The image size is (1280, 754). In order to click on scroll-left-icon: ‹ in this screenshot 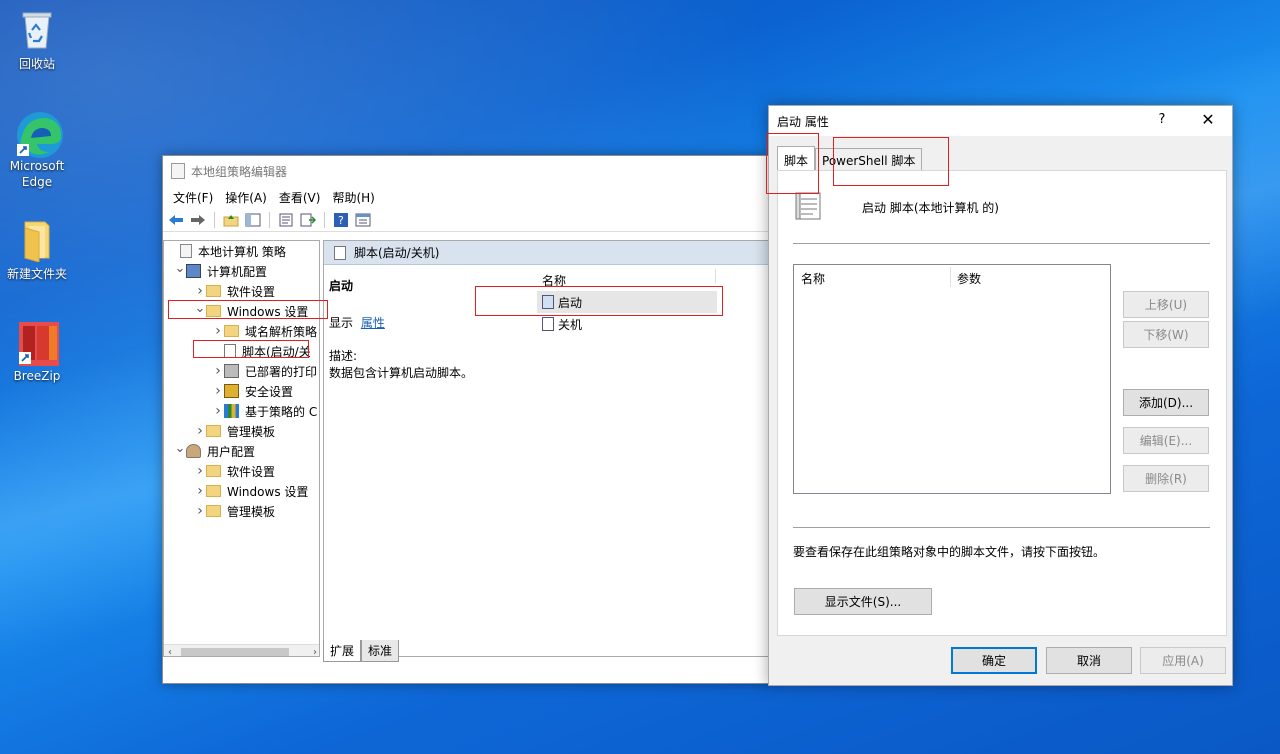, I will do `click(170, 651)`.